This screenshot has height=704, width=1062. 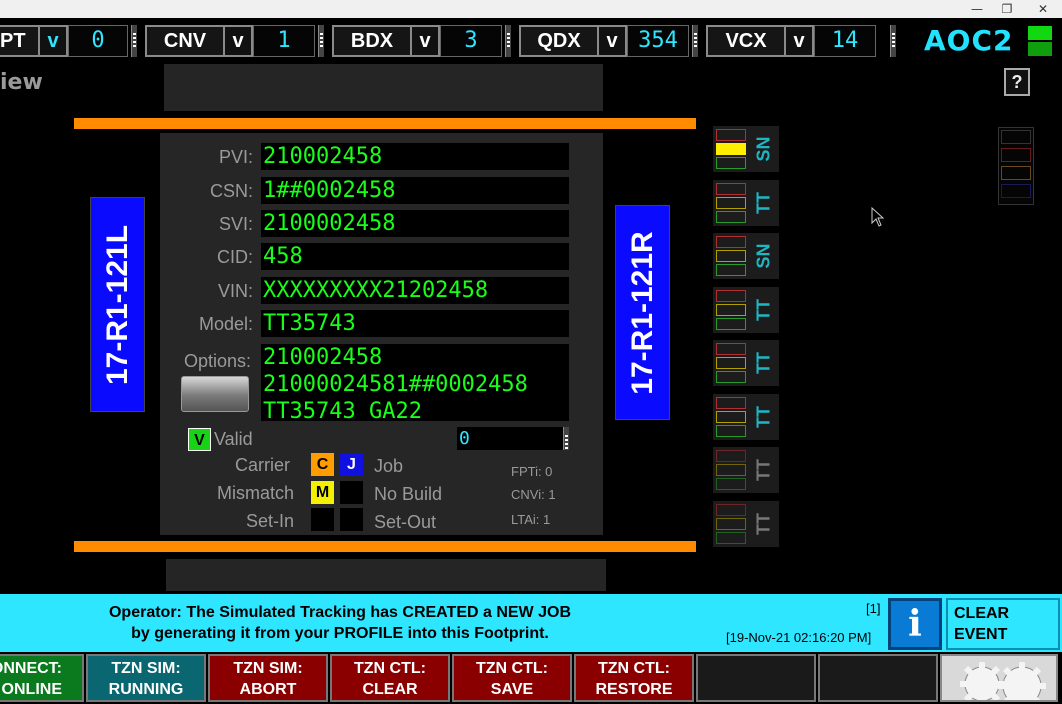 What do you see at coordinates (262, 465) in the screenshot?
I see `carrier-label: Carrier` at bounding box center [262, 465].